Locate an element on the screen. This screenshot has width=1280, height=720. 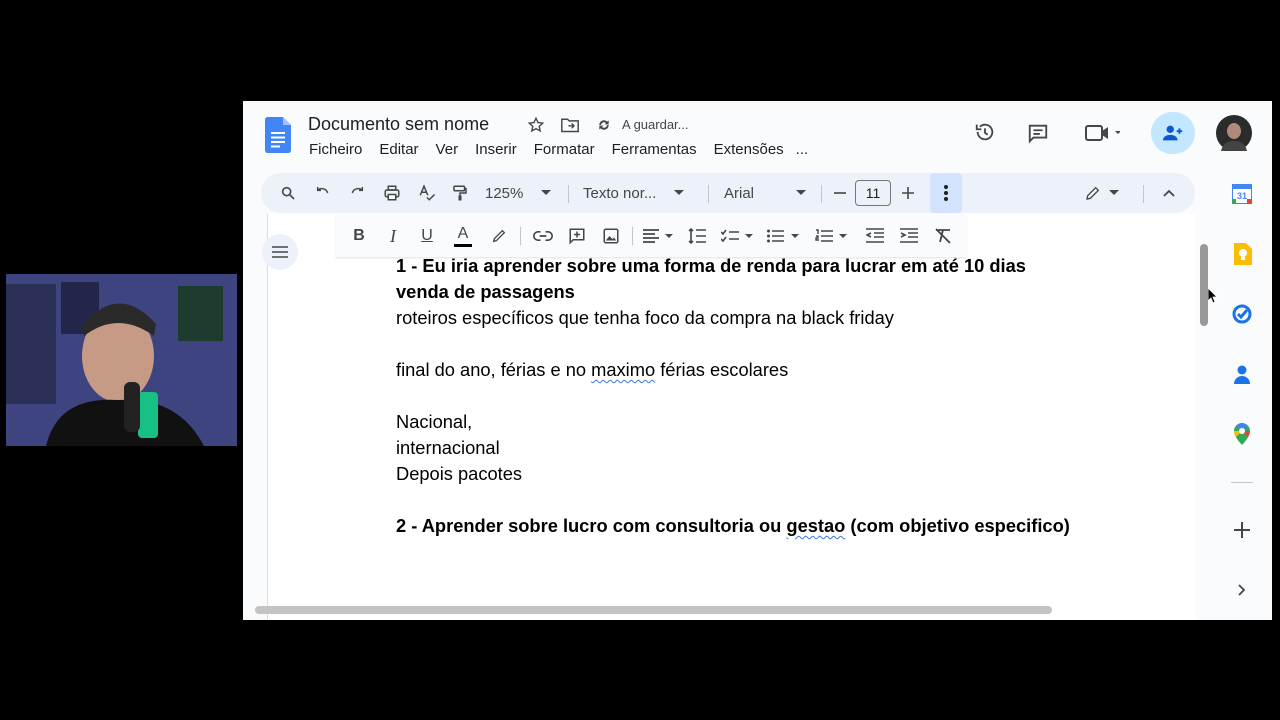
zoom-select: 125% is located at coordinates (525, 193).